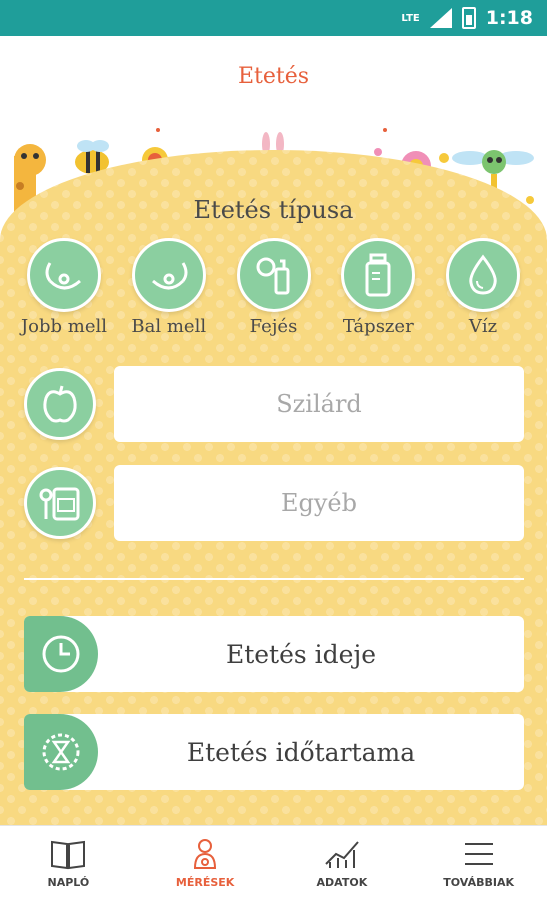 This screenshot has height=900, width=547. What do you see at coordinates (410, 18) in the screenshot?
I see `network-type: LTE` at bounding box center [410, 18].